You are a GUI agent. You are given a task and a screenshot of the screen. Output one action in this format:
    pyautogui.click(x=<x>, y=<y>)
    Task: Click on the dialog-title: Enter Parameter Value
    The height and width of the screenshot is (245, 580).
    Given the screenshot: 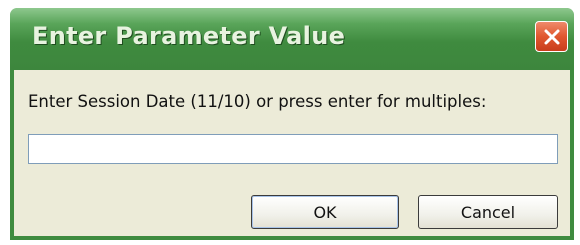 What is the action you would take?
    pyautogui.click(x=189, y=36)
    